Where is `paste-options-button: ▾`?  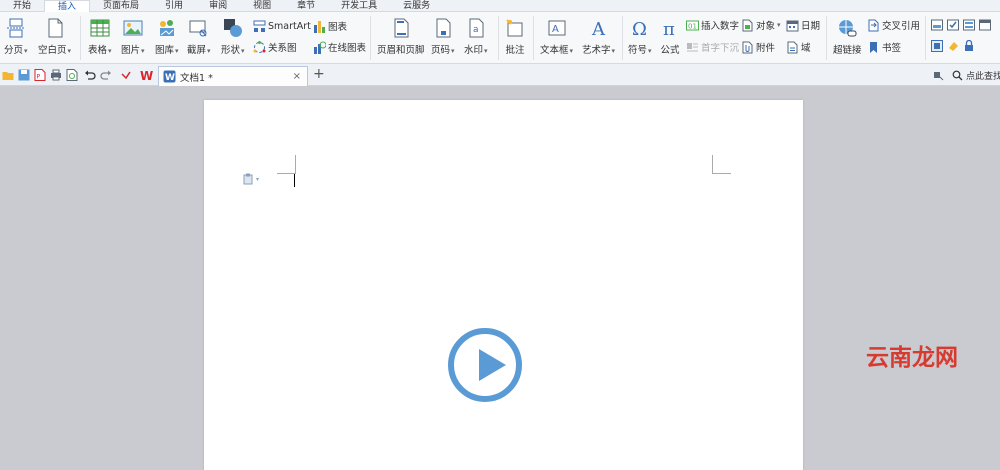
paste-options-button: ▾ is located at coordinates (251, 179).